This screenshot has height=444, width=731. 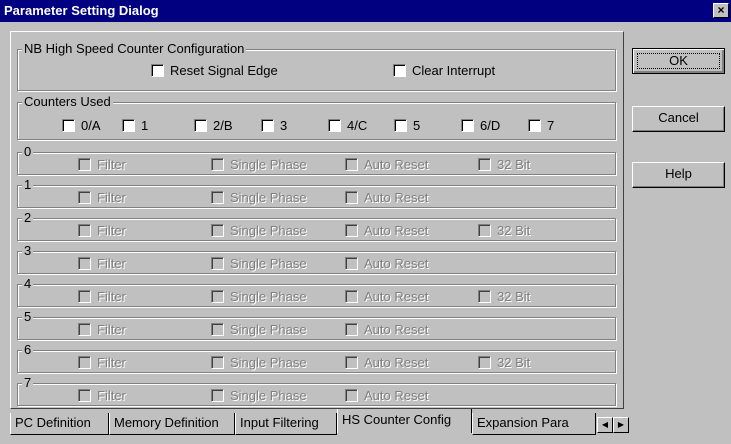 What do you see at coordinates (365, 11) in the screenshot?
I see `title-bar: Parameter Setting Dialog ×` at bounding box center [365, 11].